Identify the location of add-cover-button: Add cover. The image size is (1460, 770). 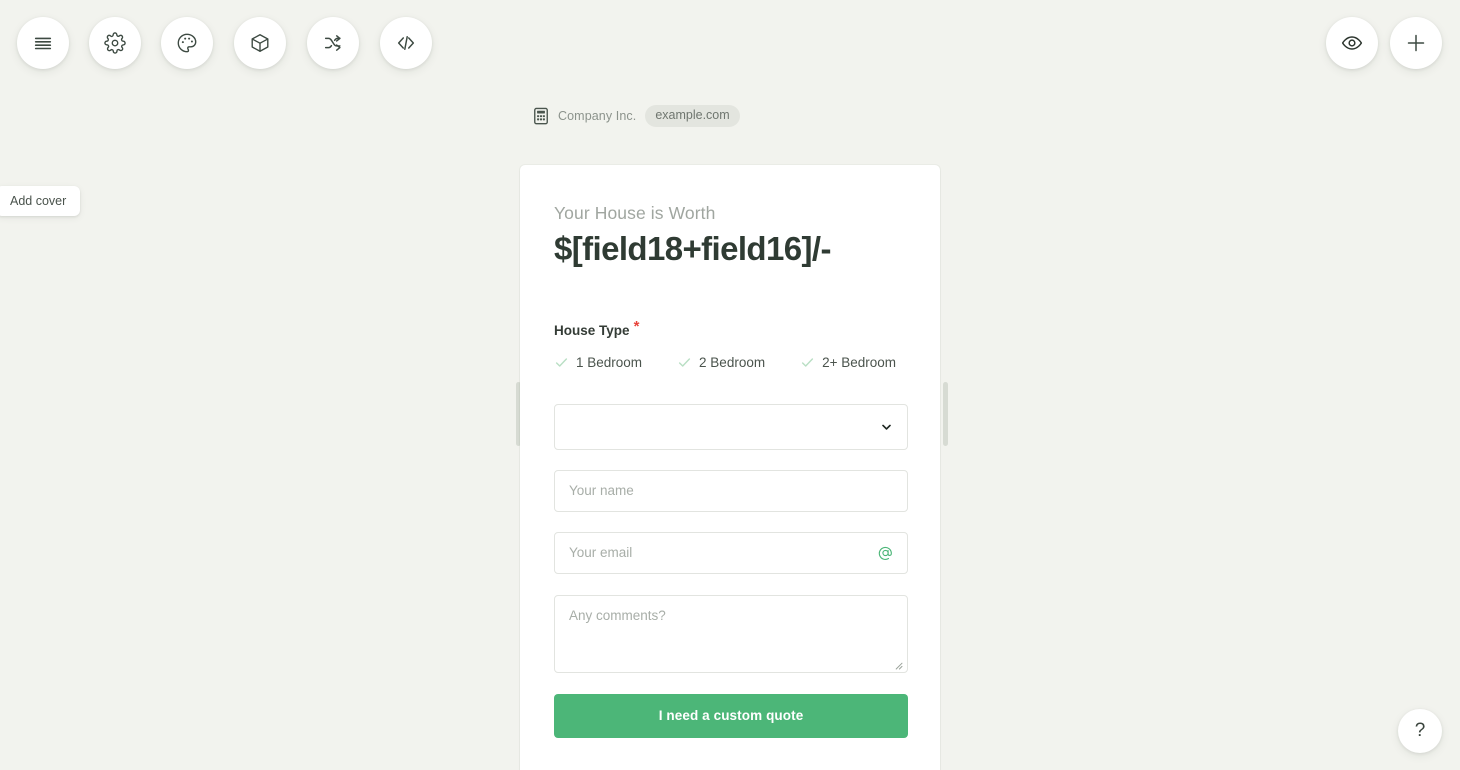
(40, 201).